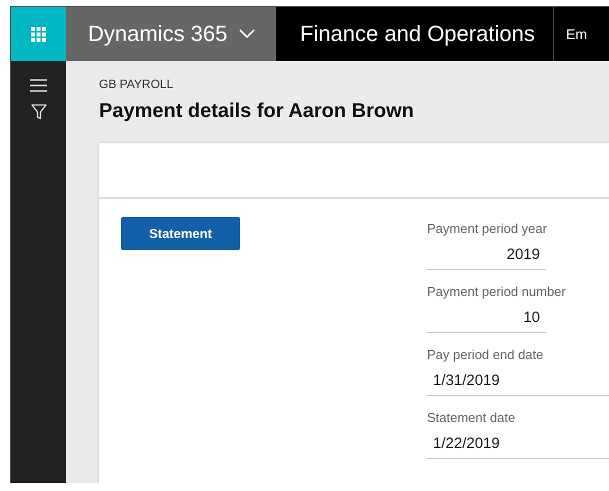 The width and height of the screenshot is (609, 491). I want to click on field-label: Pay period end date, so click(485, 354).